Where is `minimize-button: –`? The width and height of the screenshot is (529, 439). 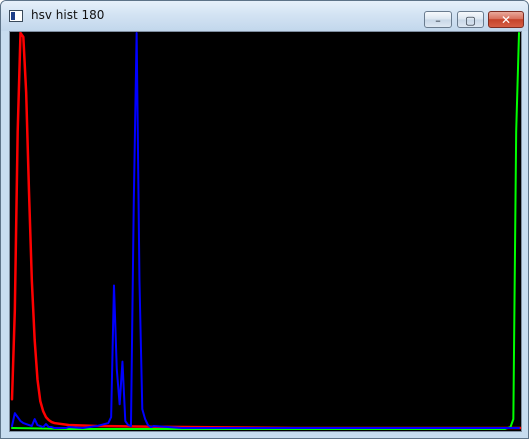
minimize-button: – is located at coordinates (438, 19).